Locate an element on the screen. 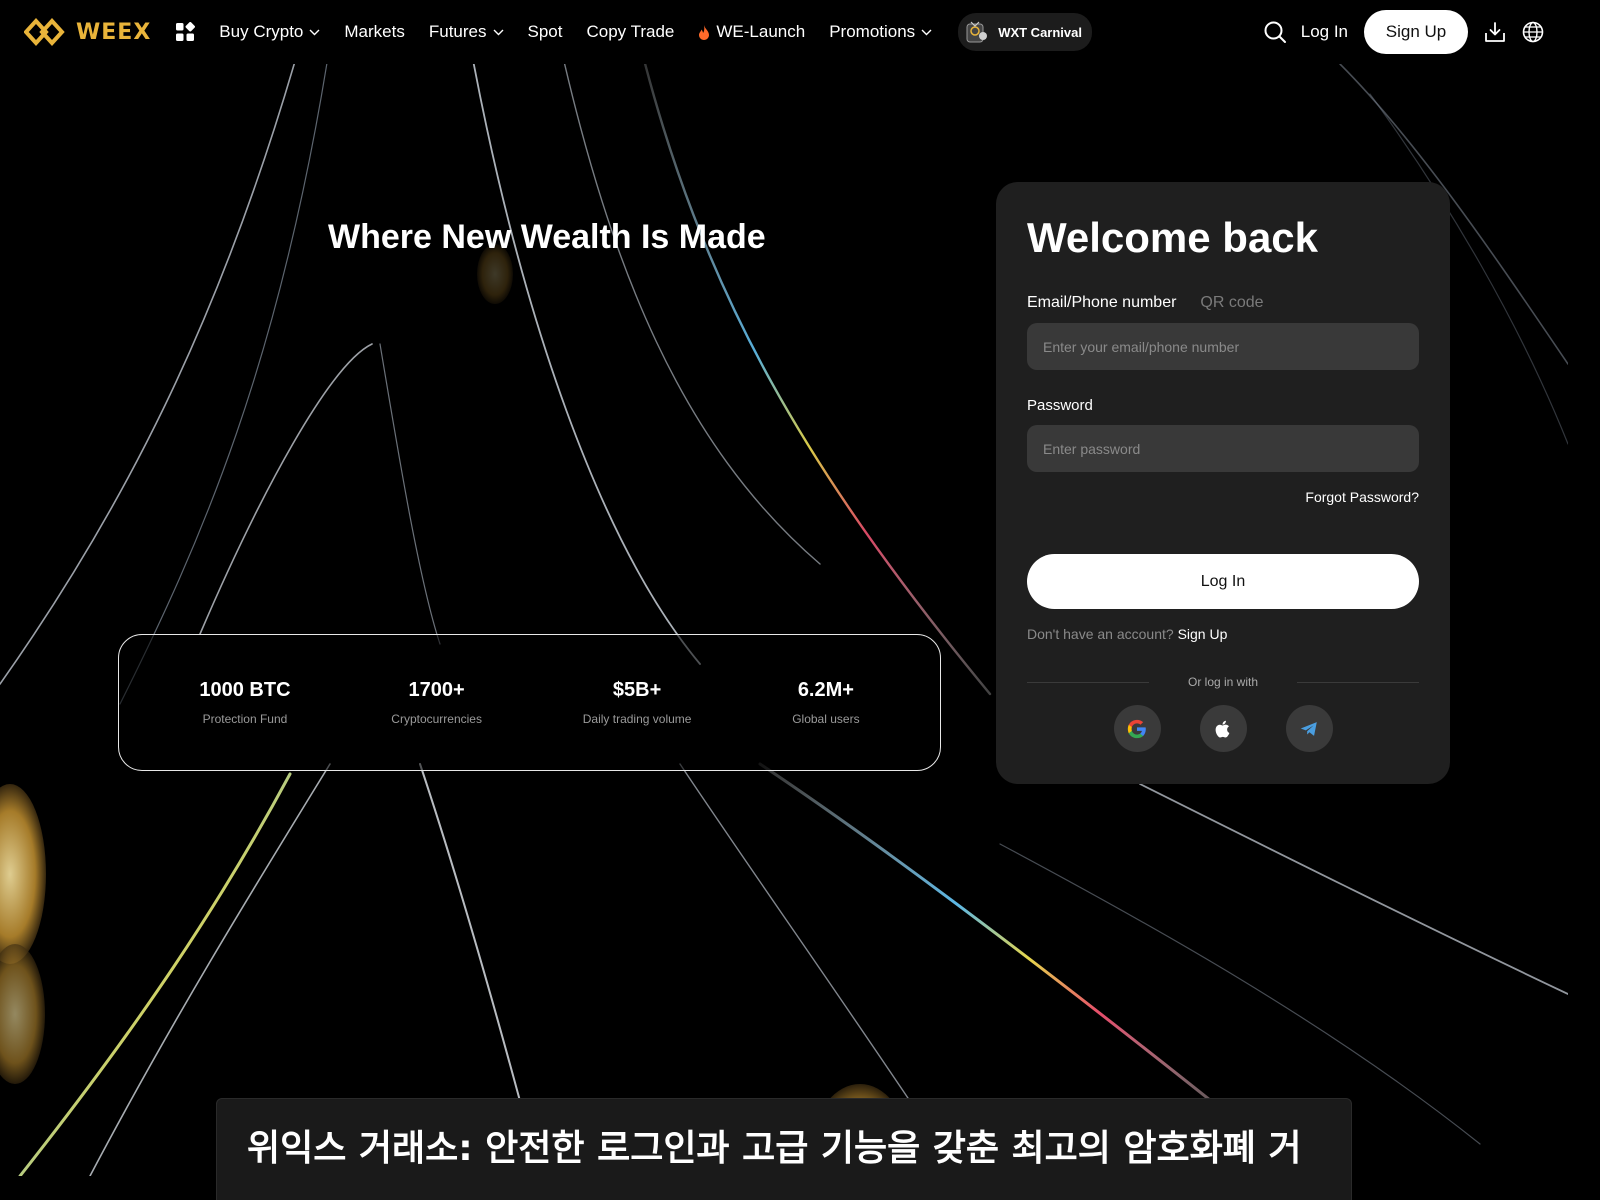 This screenshot has height=1200, width=1600. search-icon is located at coordinates (1275, 32).